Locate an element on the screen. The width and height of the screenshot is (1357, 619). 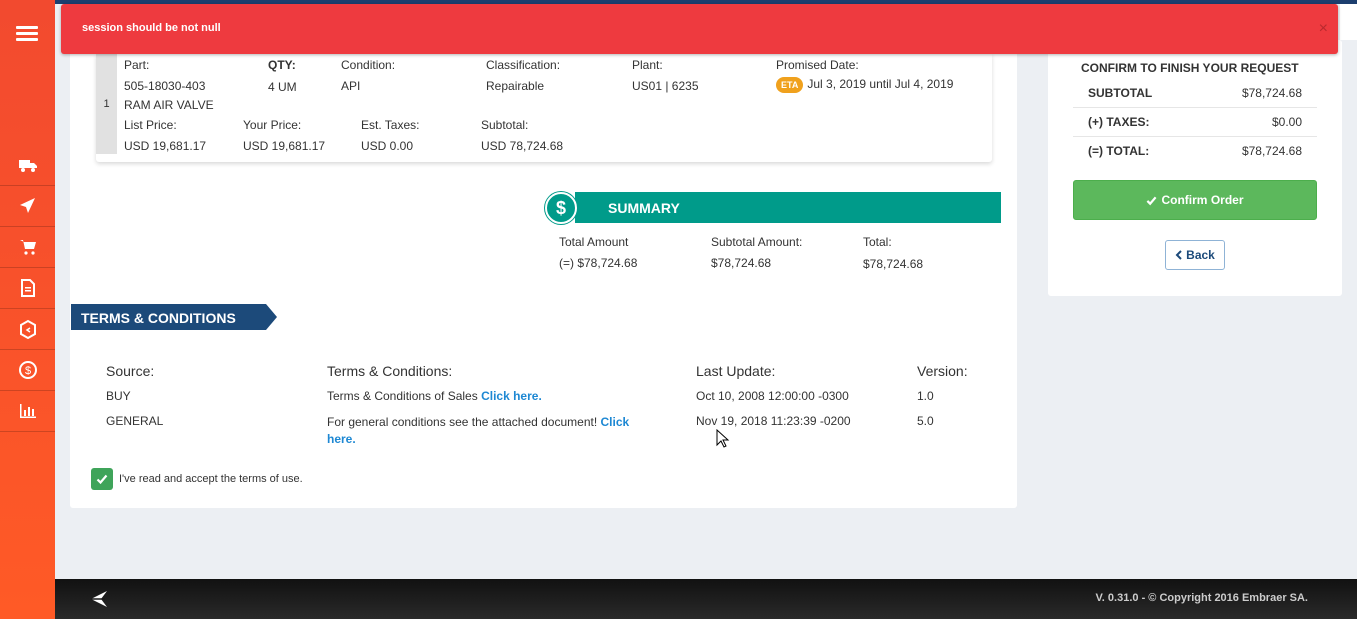
total-amount-value: (=) $78,724.68 is located at coordinates (598, 263).